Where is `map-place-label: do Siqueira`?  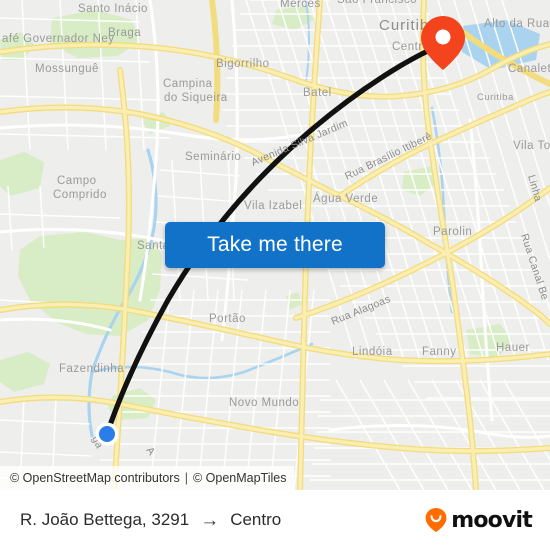 map-place-label: do Siqueira is located at coordinates (196, 98).